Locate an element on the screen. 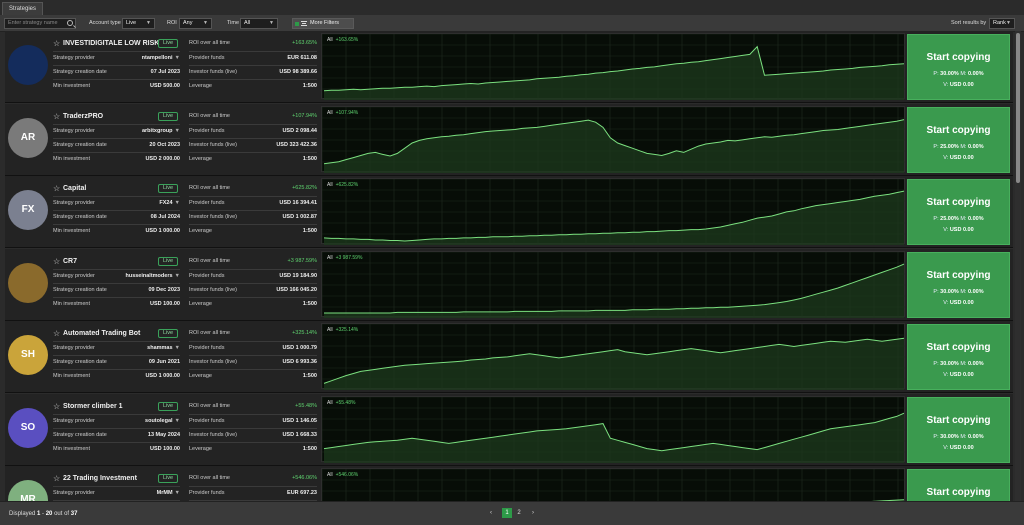 The image size is (1024, 525). roi-row: ROI over all time +107.94% is located at coordinates (253, 116).